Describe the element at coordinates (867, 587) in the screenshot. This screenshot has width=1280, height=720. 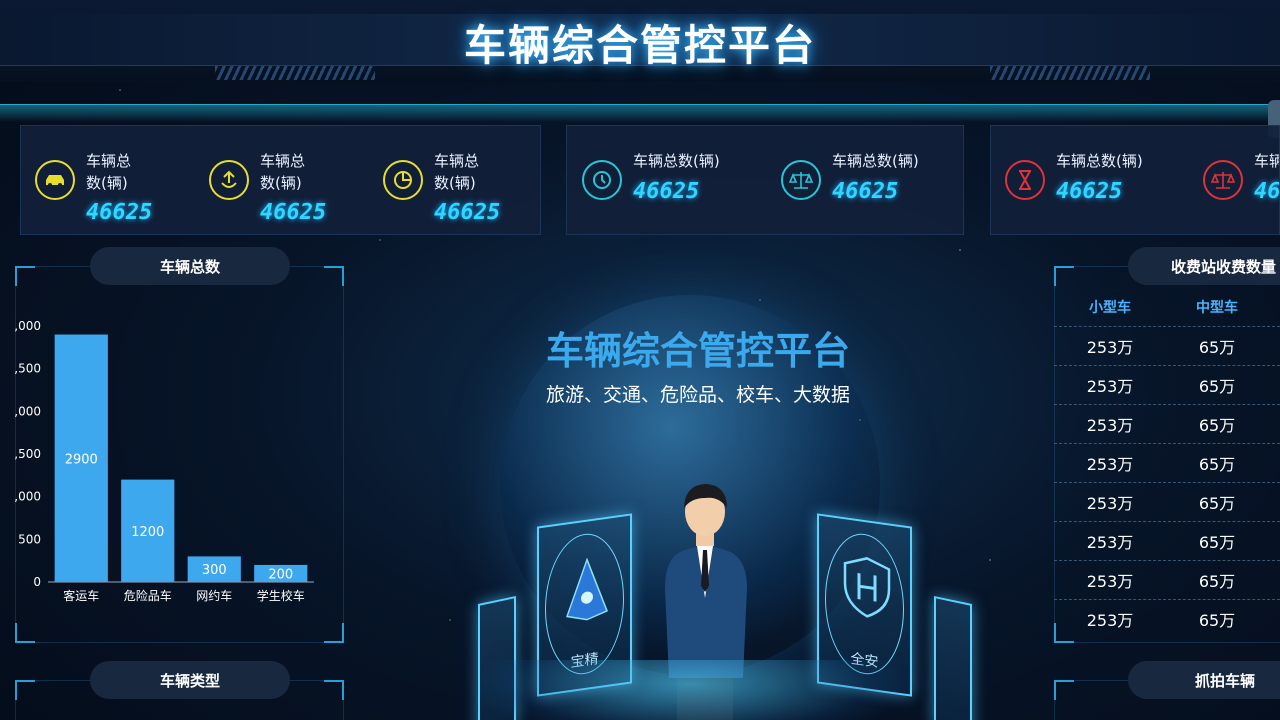
I see `shield-icon` at that location.